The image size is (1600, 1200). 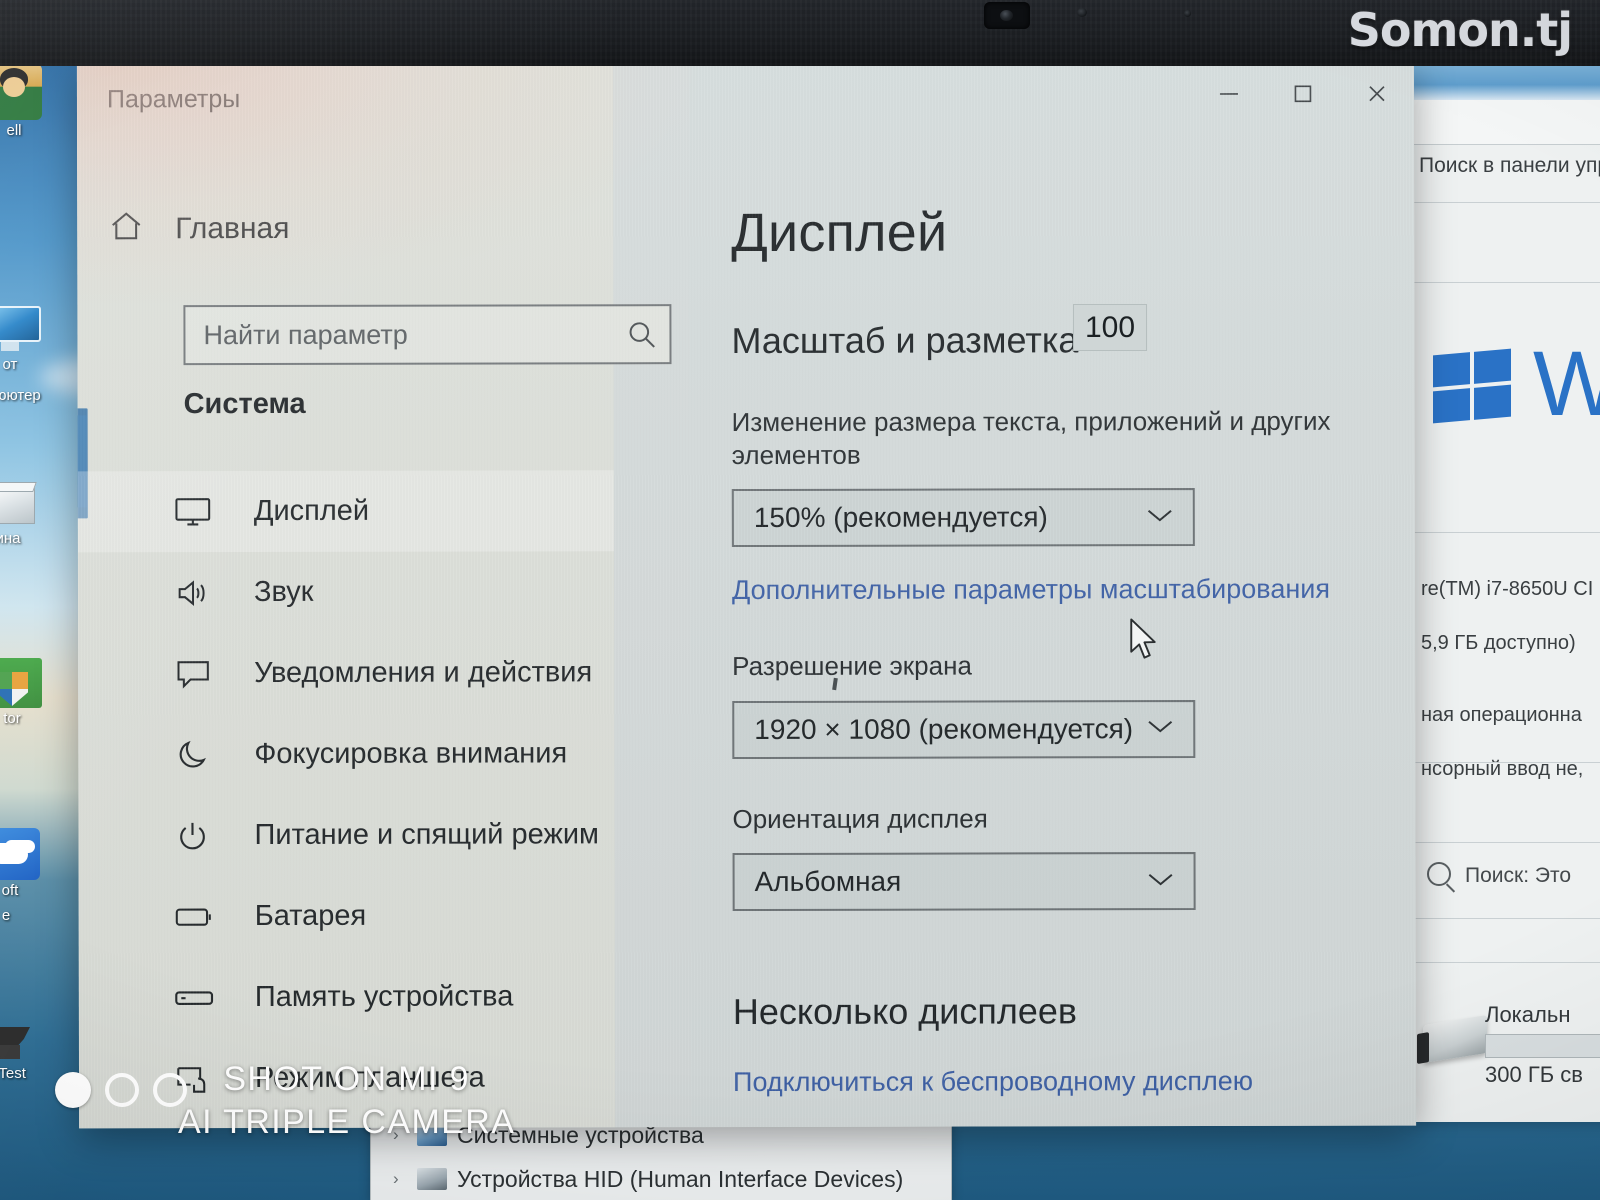 I want to click on sidebar-item-notifications: Уведомления и действия, so click(x=346, y=673).